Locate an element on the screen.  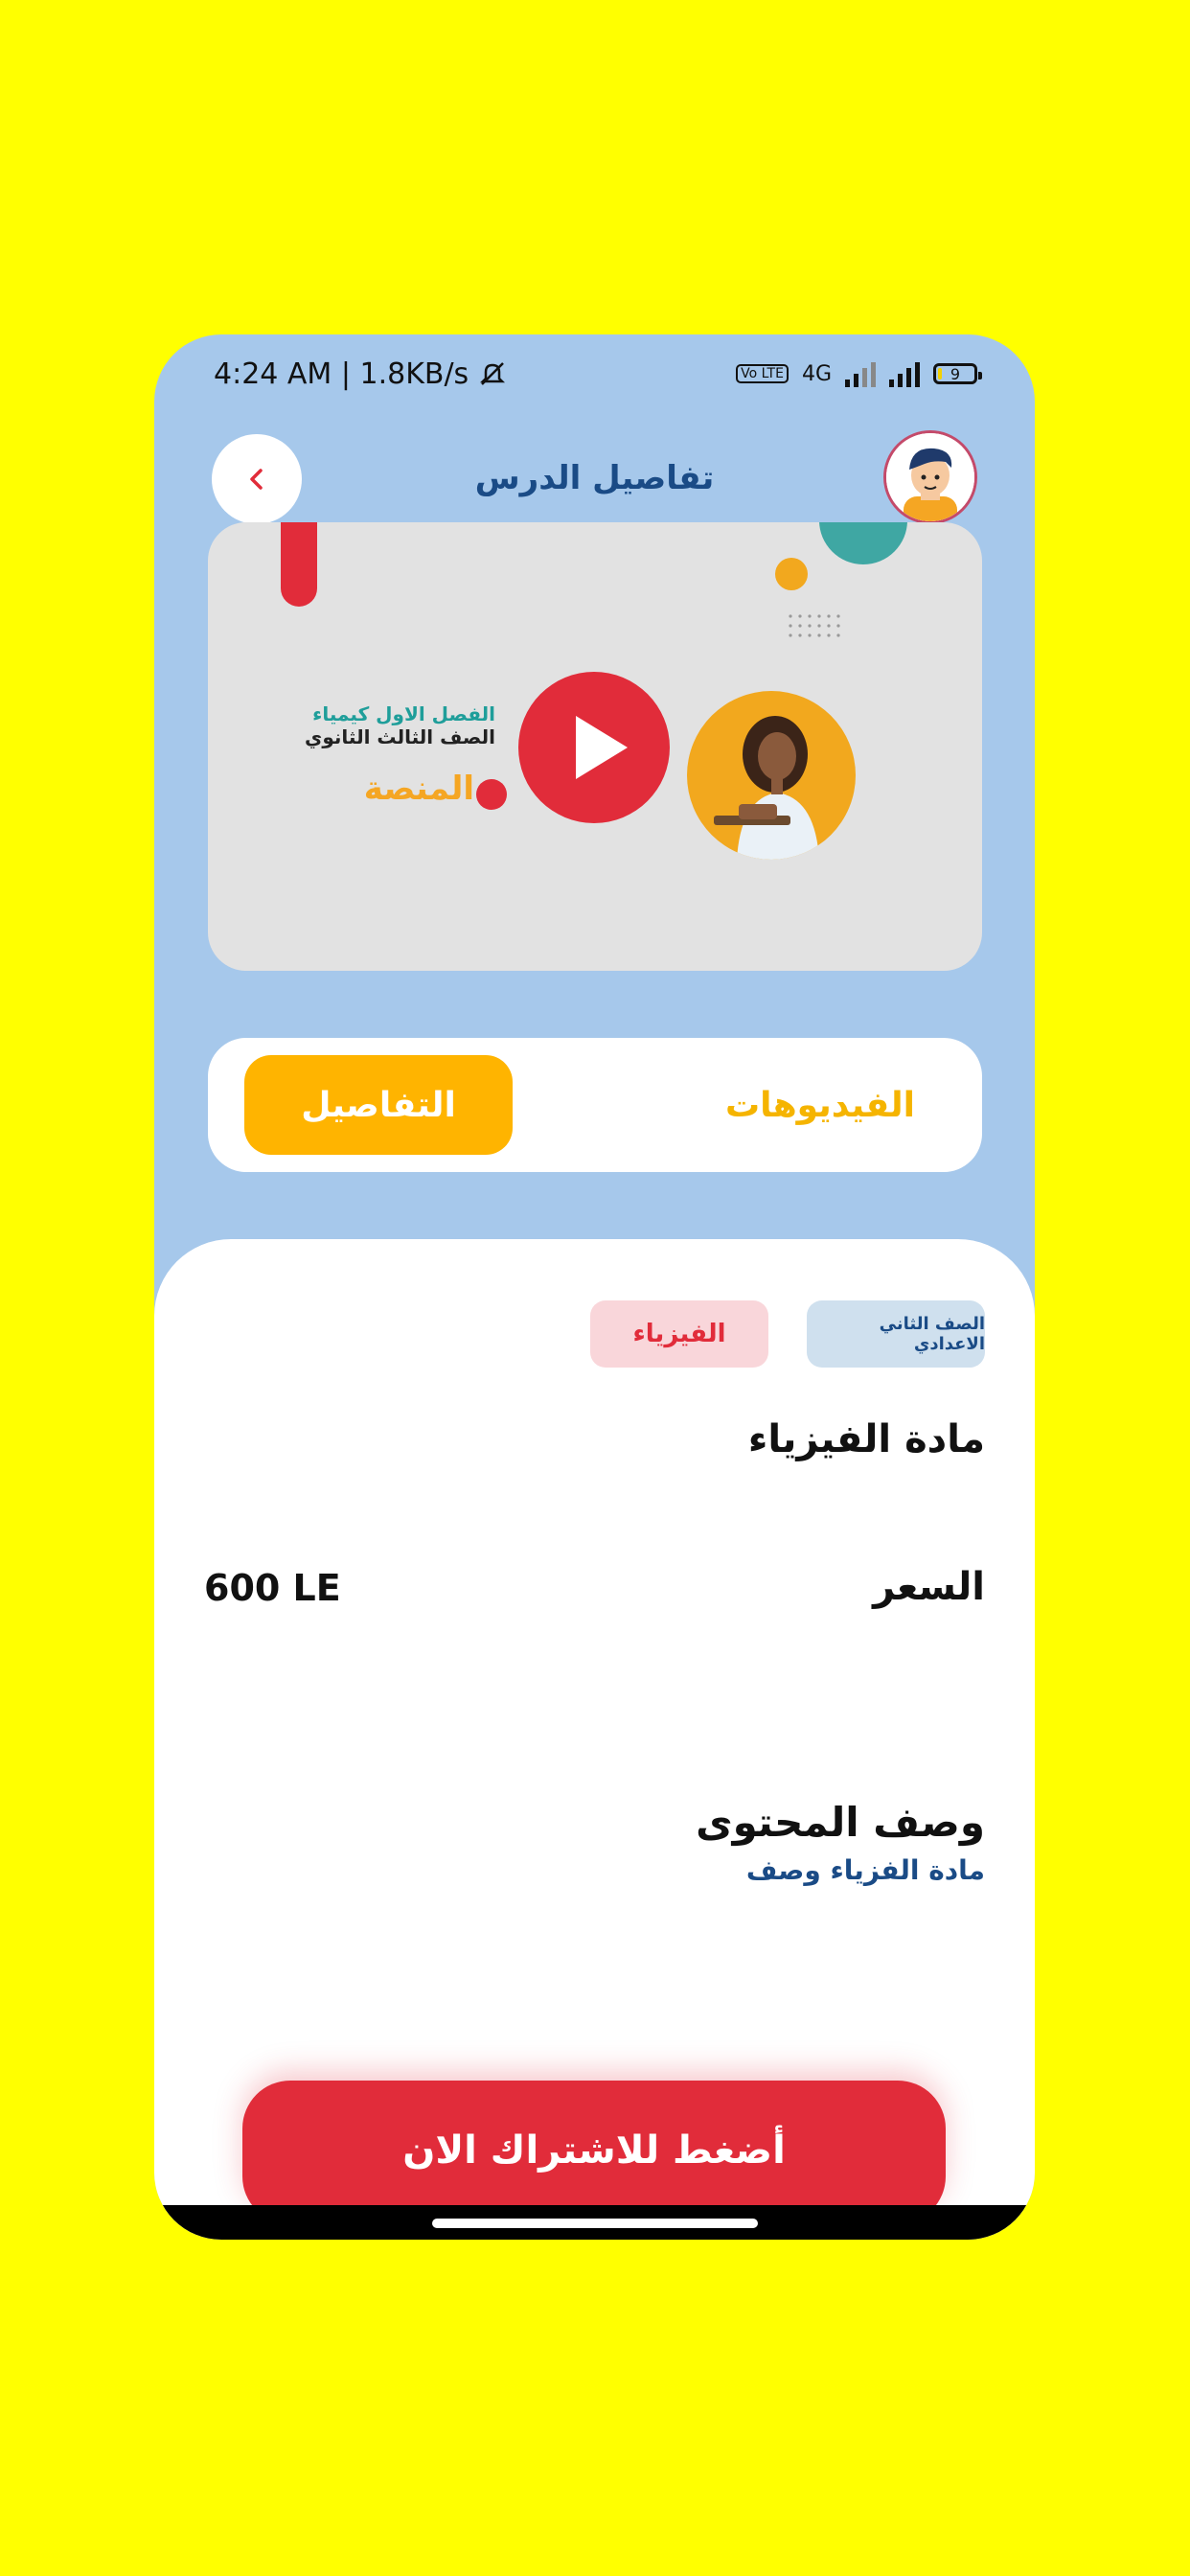
mute-icon is located at coordinates (493, 374).